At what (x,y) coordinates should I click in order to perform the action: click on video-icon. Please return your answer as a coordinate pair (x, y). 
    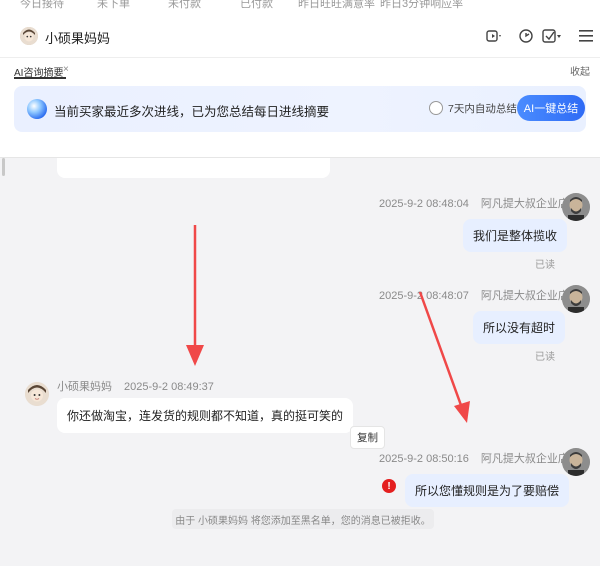
    Looking at the image, I should click on (494, 36).